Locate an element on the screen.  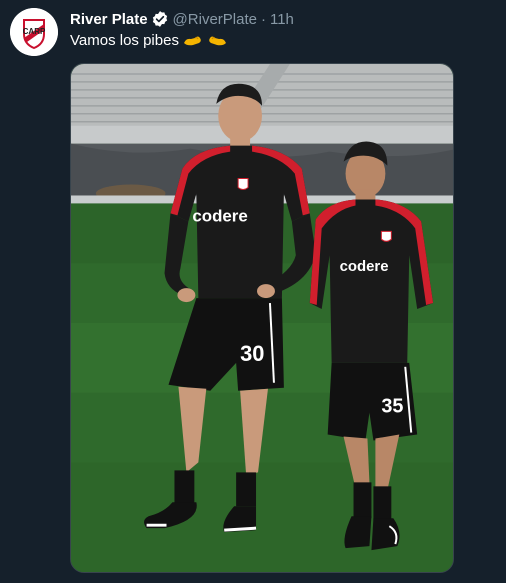
svg-text: CARP is located at coordinates (34, 31).